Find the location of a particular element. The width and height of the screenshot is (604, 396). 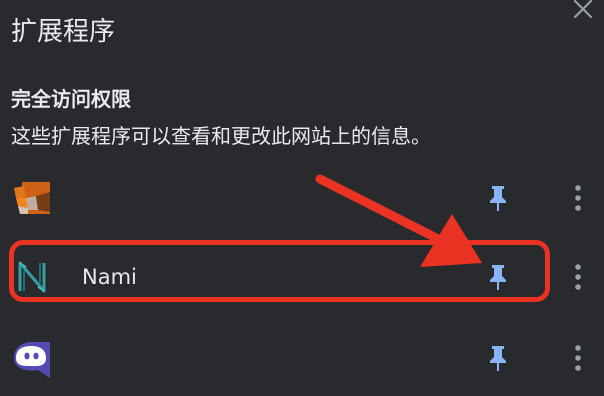

close-icon is located at coordinates (583, 9).